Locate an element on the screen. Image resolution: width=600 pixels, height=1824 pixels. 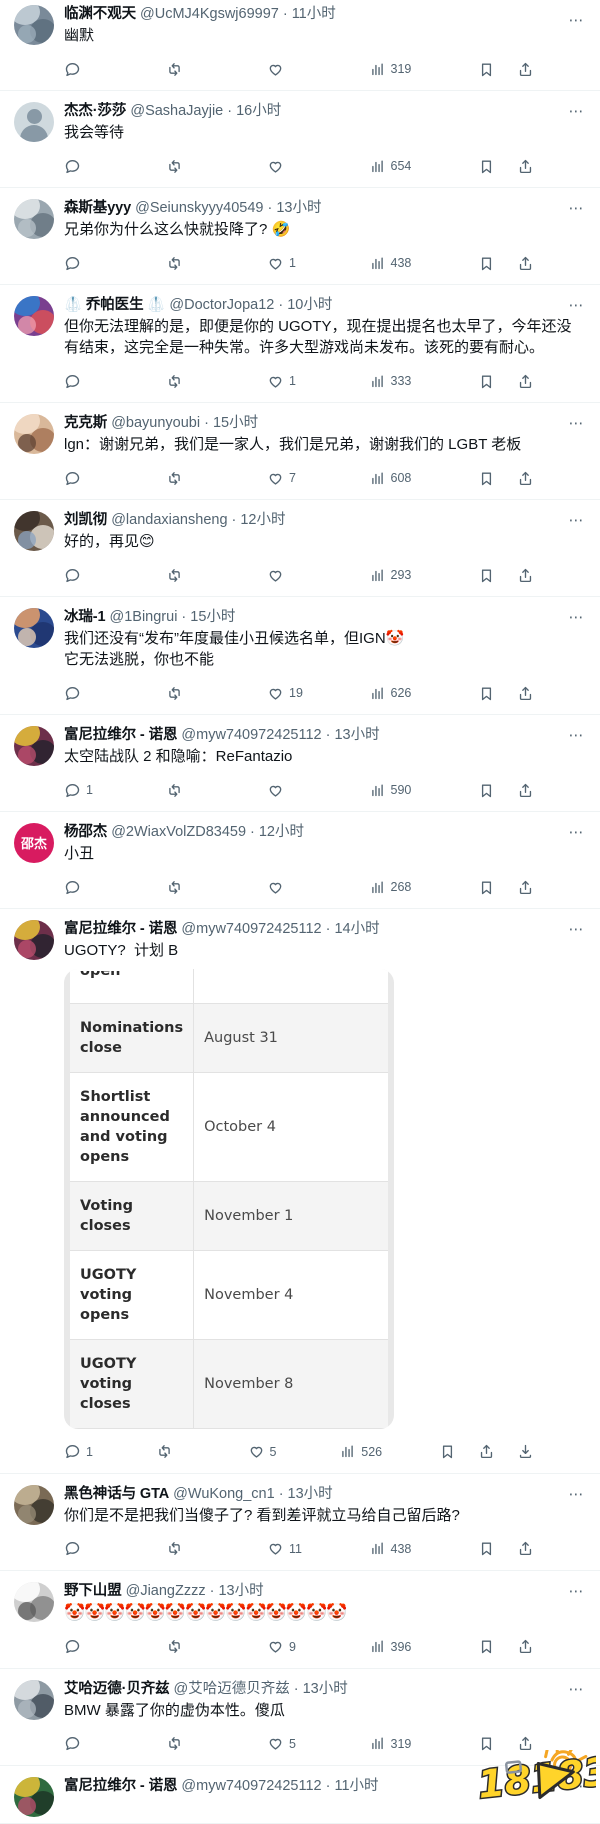
display-name: 艾哈迈德·贝齐兹 is located at coordinates (117, 1689).